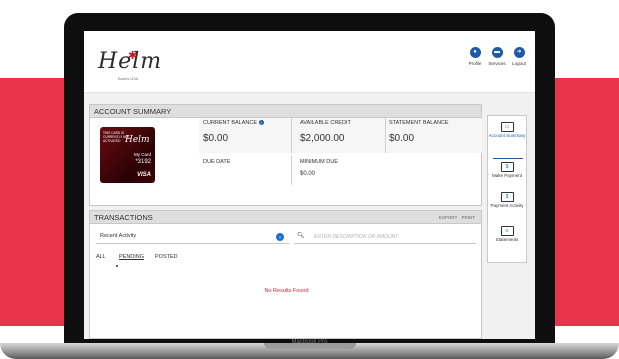 The width and height of the screenshot is (619, 359). I want to click on sidebar-item-label: Account Summary, so click(507, 135).